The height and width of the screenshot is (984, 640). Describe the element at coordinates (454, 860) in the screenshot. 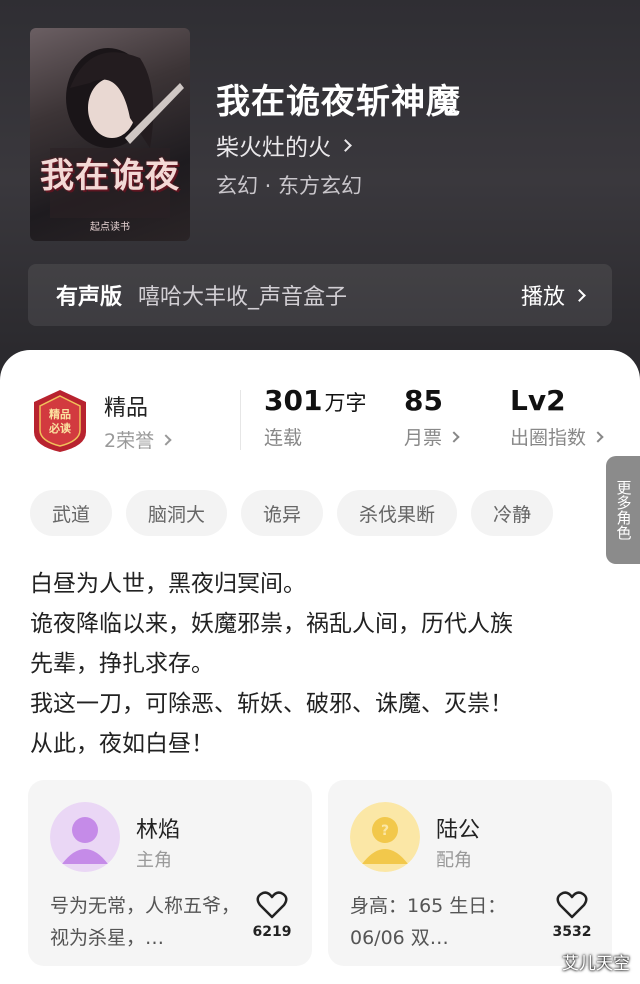

I see `character-role: 配角` at that location.